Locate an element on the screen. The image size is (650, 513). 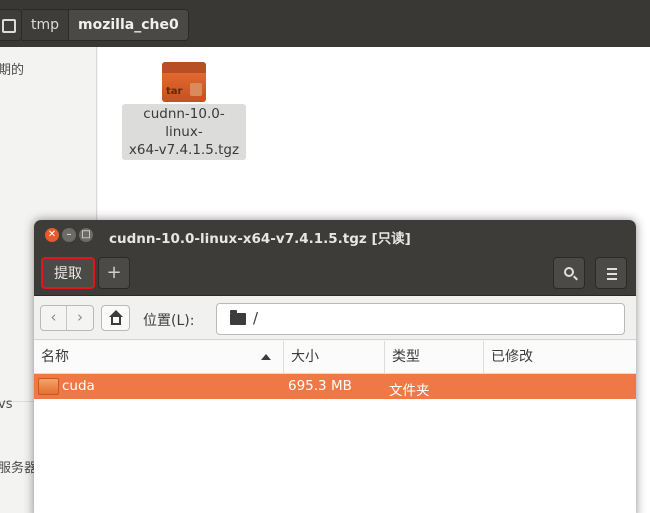
location-value: / is located at coordinates (256, 318).